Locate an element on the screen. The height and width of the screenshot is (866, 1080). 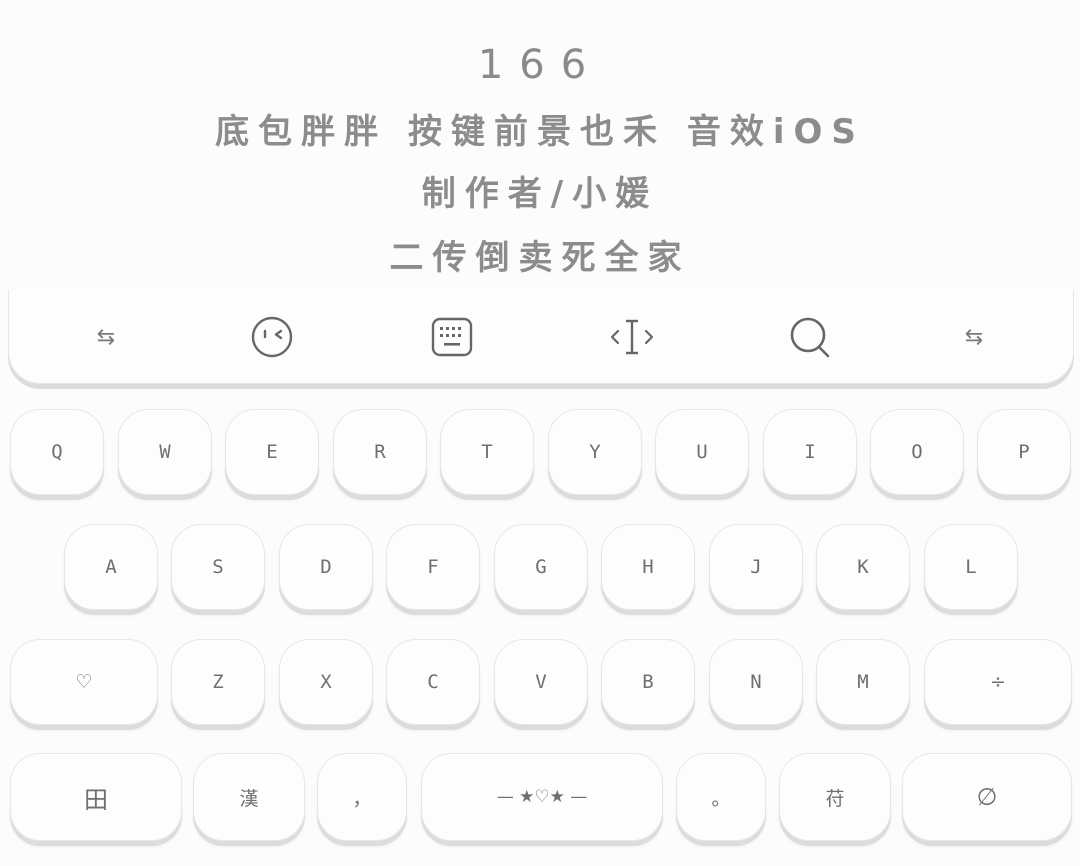
key-o: O is located at coordinates (917, 452).